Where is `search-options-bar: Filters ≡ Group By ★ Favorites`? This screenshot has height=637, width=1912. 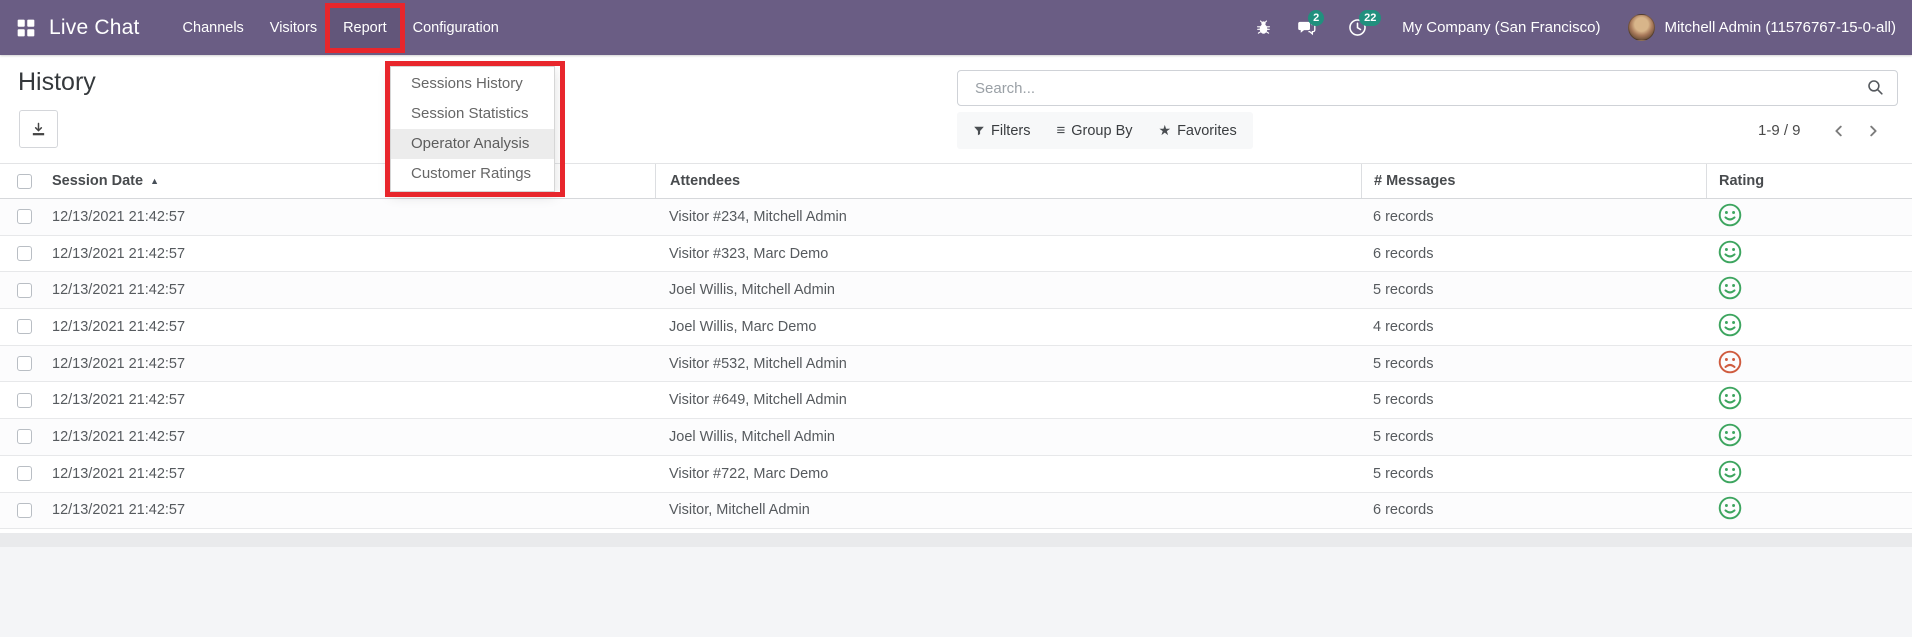 search-options-bar: Filters ≡ Group By ★ Favorites is located at coordinates (1105, 130).